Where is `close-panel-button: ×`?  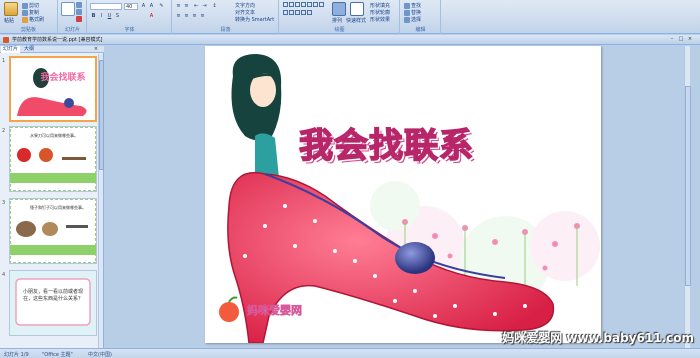
close-panel-button: × is located at coordinates (96, 49).